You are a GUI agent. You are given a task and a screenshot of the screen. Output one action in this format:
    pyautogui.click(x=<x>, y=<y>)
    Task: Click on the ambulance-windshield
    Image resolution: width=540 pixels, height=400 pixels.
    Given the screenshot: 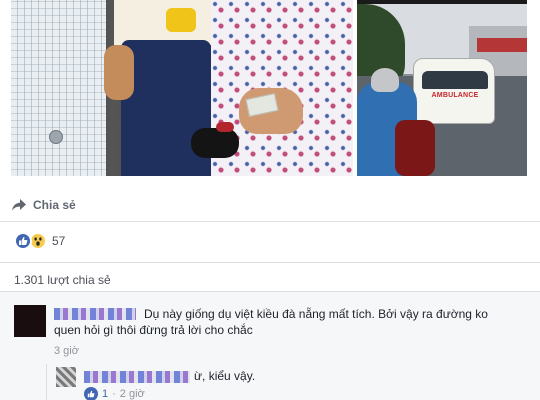 What is the action you would take?
    pyautogui.click(x=455, y=80)
    